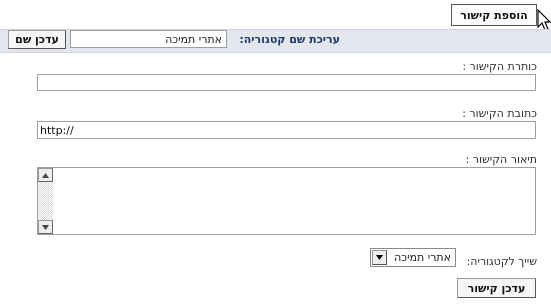  What do you see at coordinates (45, 201) in the screenshot?
I see `description-scrollbar` at bounding box center [45, 201].